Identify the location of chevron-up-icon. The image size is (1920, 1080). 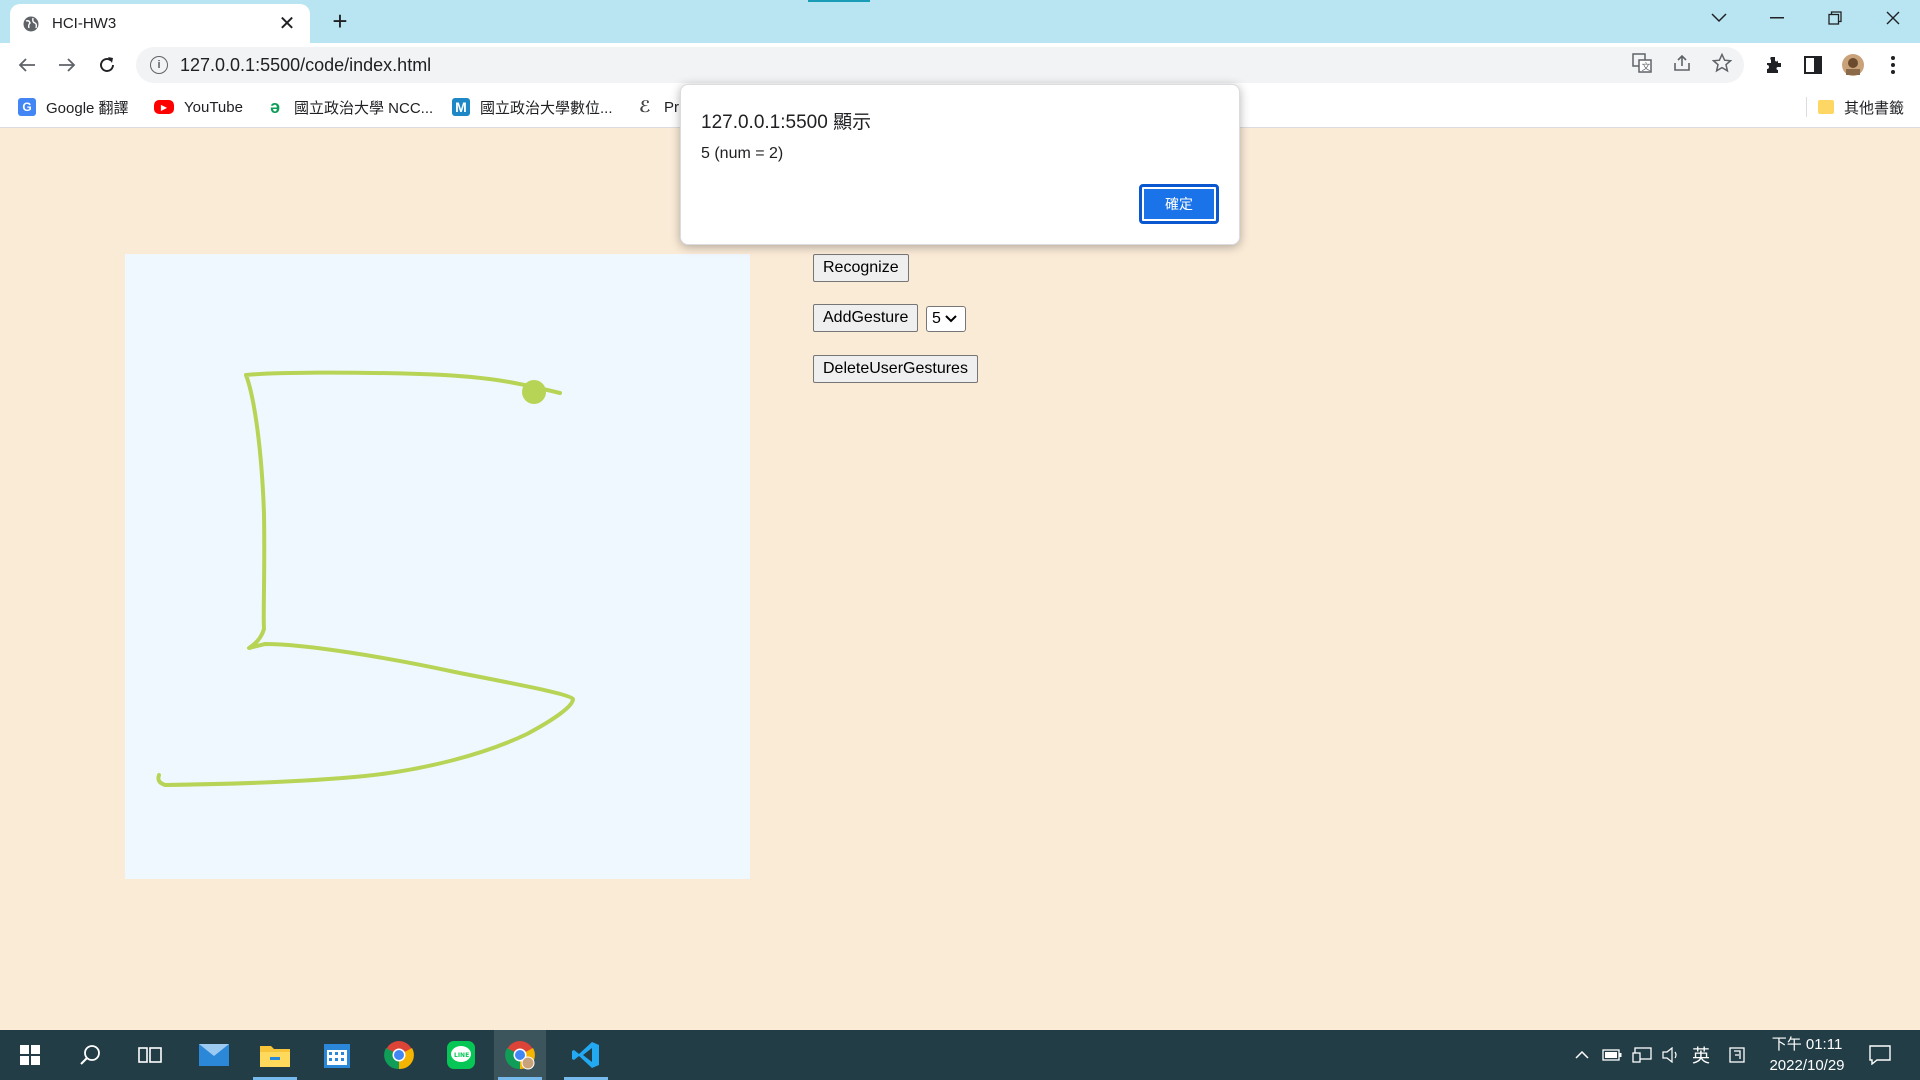
(1582, 1055).